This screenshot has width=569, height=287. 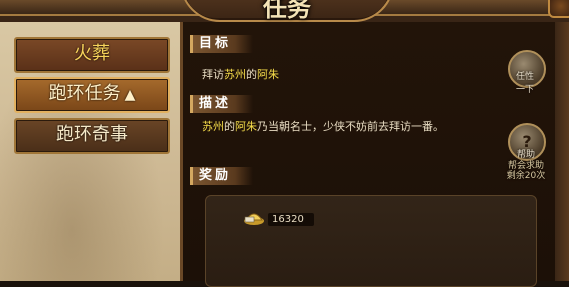 What do you see at coordinates (562, 151) in the screenshot?
I see `right-edge` at bounding box center [562, 151].